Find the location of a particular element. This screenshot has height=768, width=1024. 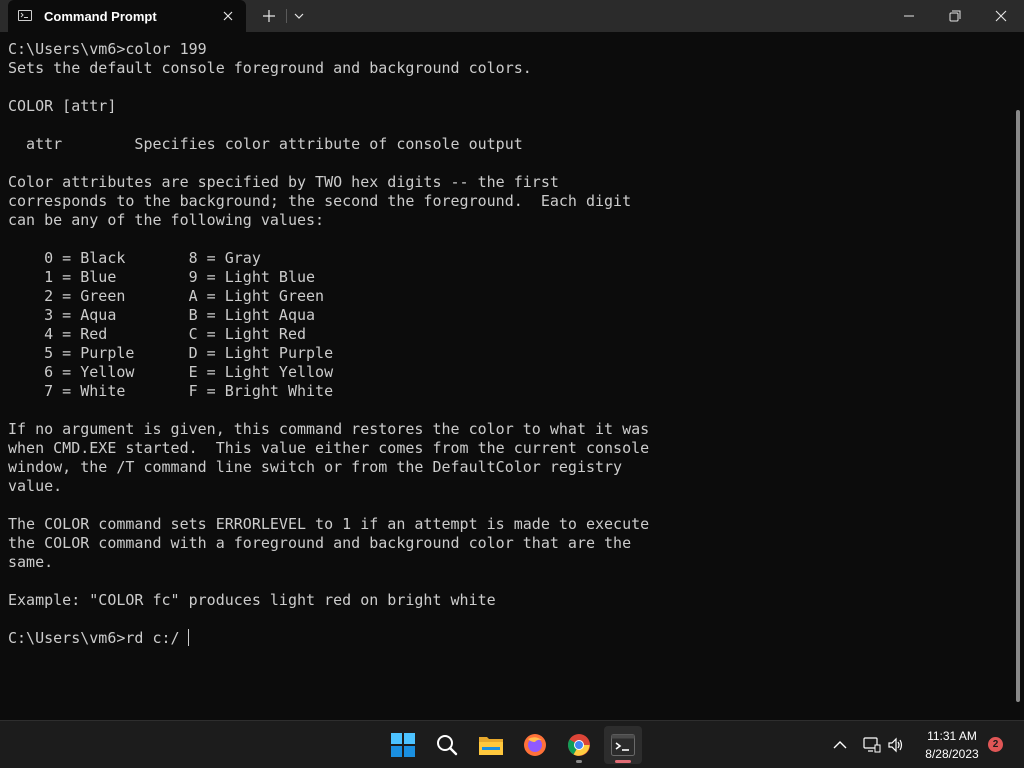

minimize-icon is located at coordinates (909, 16).